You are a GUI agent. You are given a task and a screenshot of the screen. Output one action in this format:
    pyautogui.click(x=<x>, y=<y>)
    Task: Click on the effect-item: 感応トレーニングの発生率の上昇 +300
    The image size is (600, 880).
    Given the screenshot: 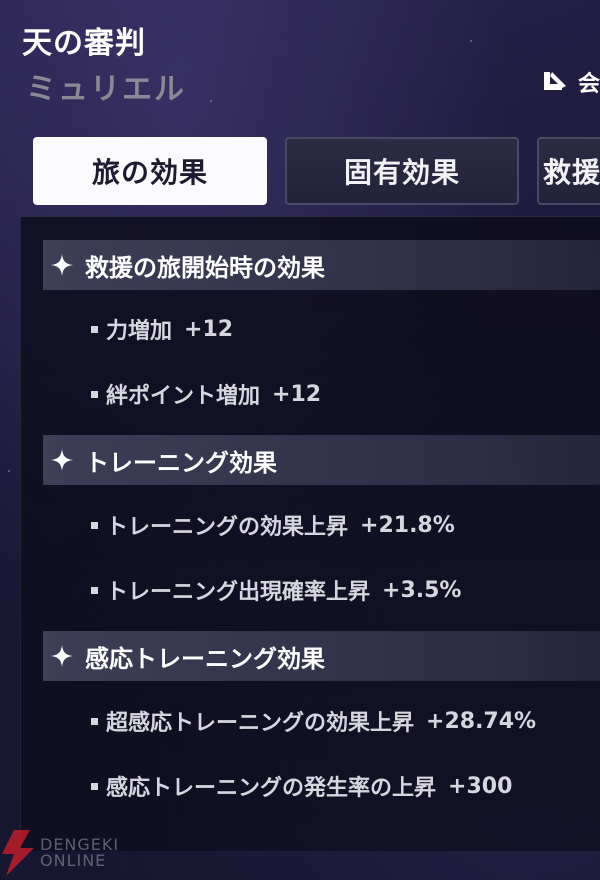 What is the action you would take?
    pyautogui.click(x=301, y=786)
    